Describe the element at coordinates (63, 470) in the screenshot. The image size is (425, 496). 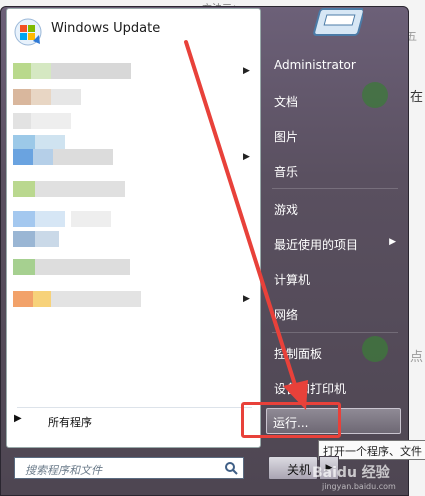
I see `search-placeholder: 搜索程序和文件` at that location.